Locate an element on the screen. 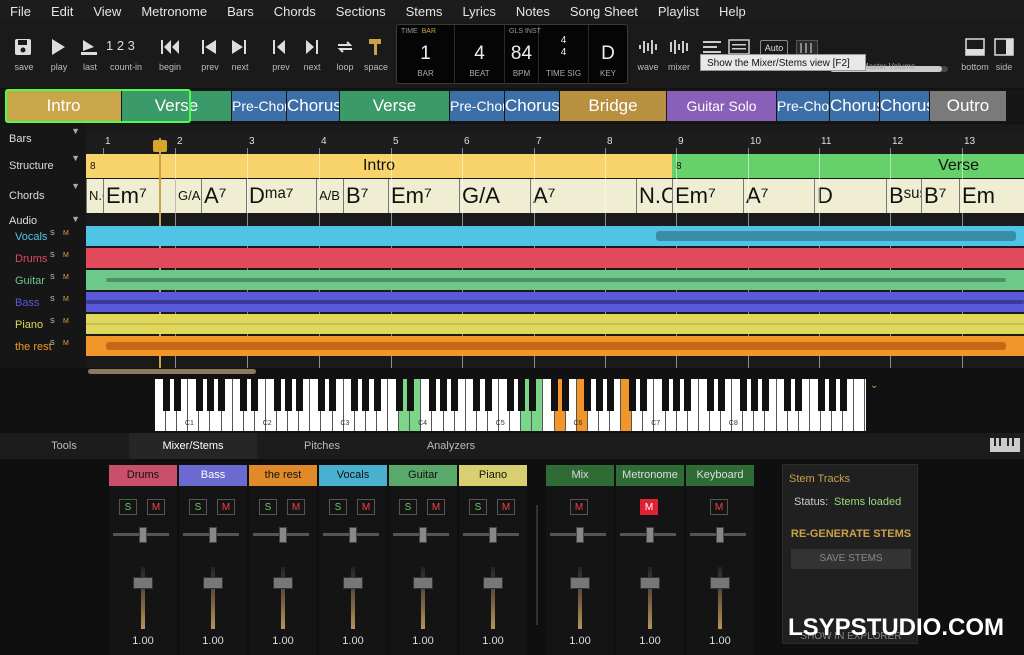  next-bar-button: next is located at coordinates (240, 52).